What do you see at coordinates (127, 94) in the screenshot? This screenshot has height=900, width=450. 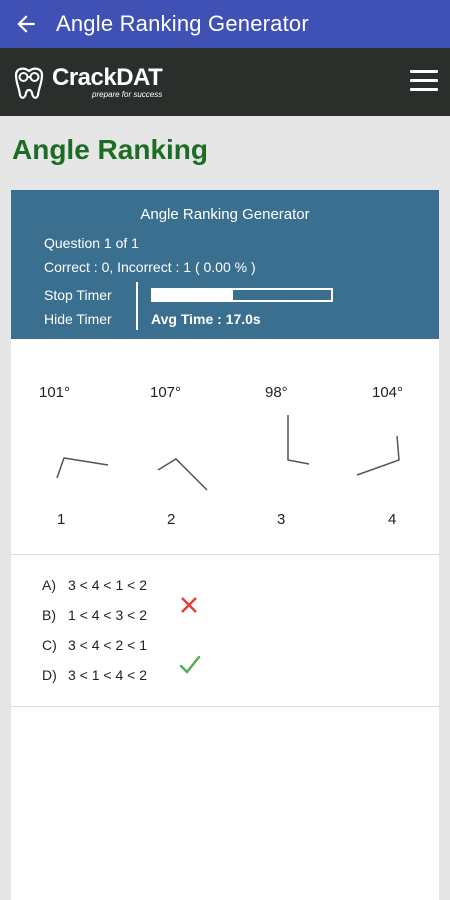 I see `brand-tagline: prepare for success` at bounding box center [127, 94].